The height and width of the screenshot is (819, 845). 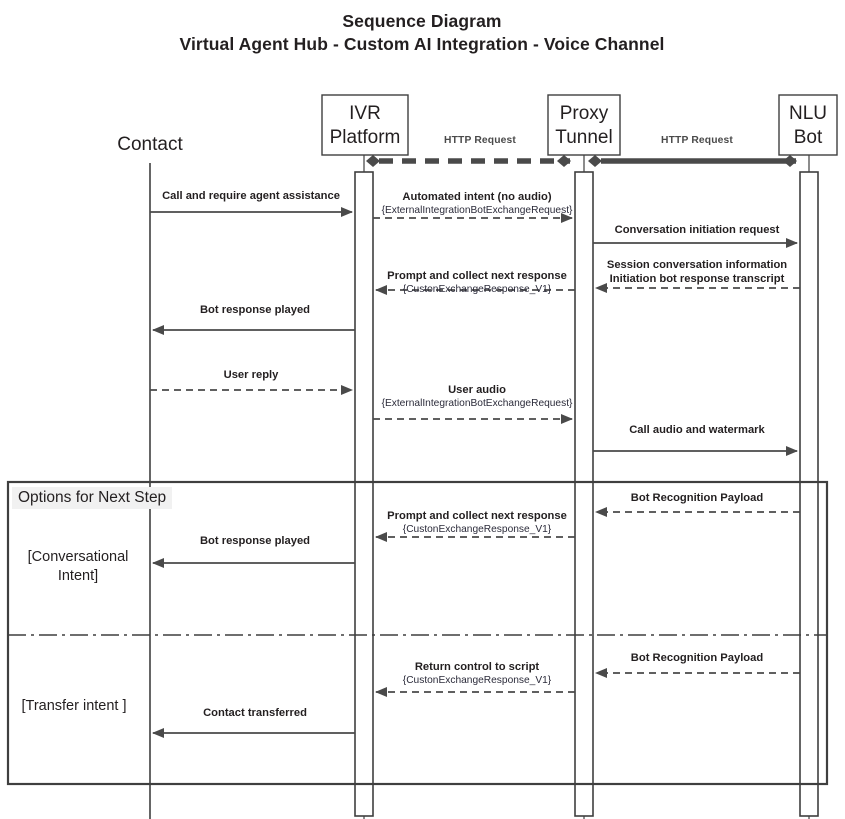 What do you see at coordinates (697, 279) in the screenshot?
I see `message-sublabel-m4: Initiation bot response transcript` at bounding box center [697, 279].